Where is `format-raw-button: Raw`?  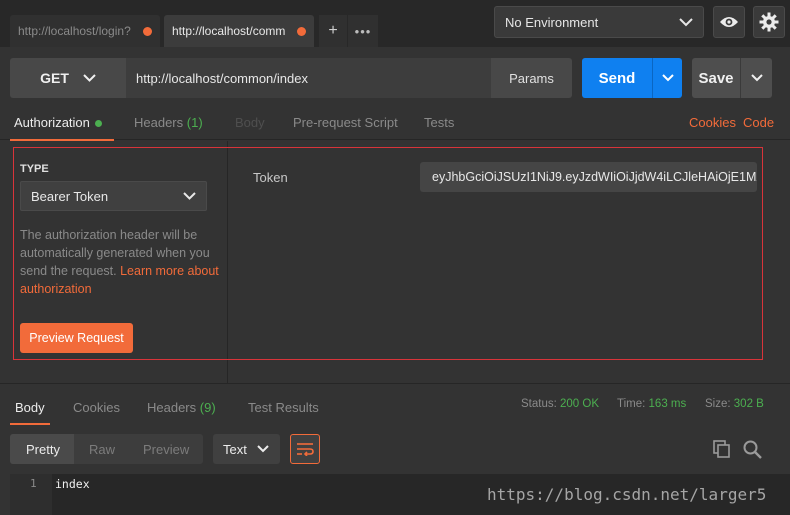
format-raw-button: Raw is located at coordinates (102, 449).